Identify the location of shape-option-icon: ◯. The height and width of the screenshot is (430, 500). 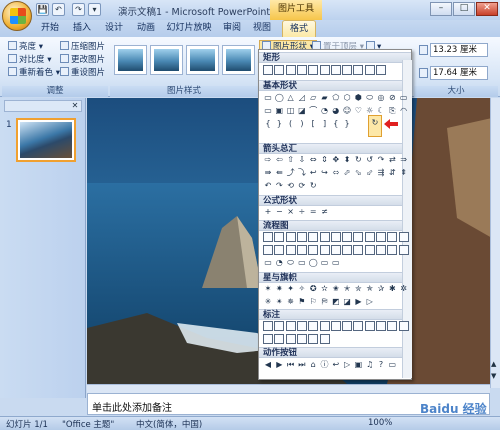
(279, 98).